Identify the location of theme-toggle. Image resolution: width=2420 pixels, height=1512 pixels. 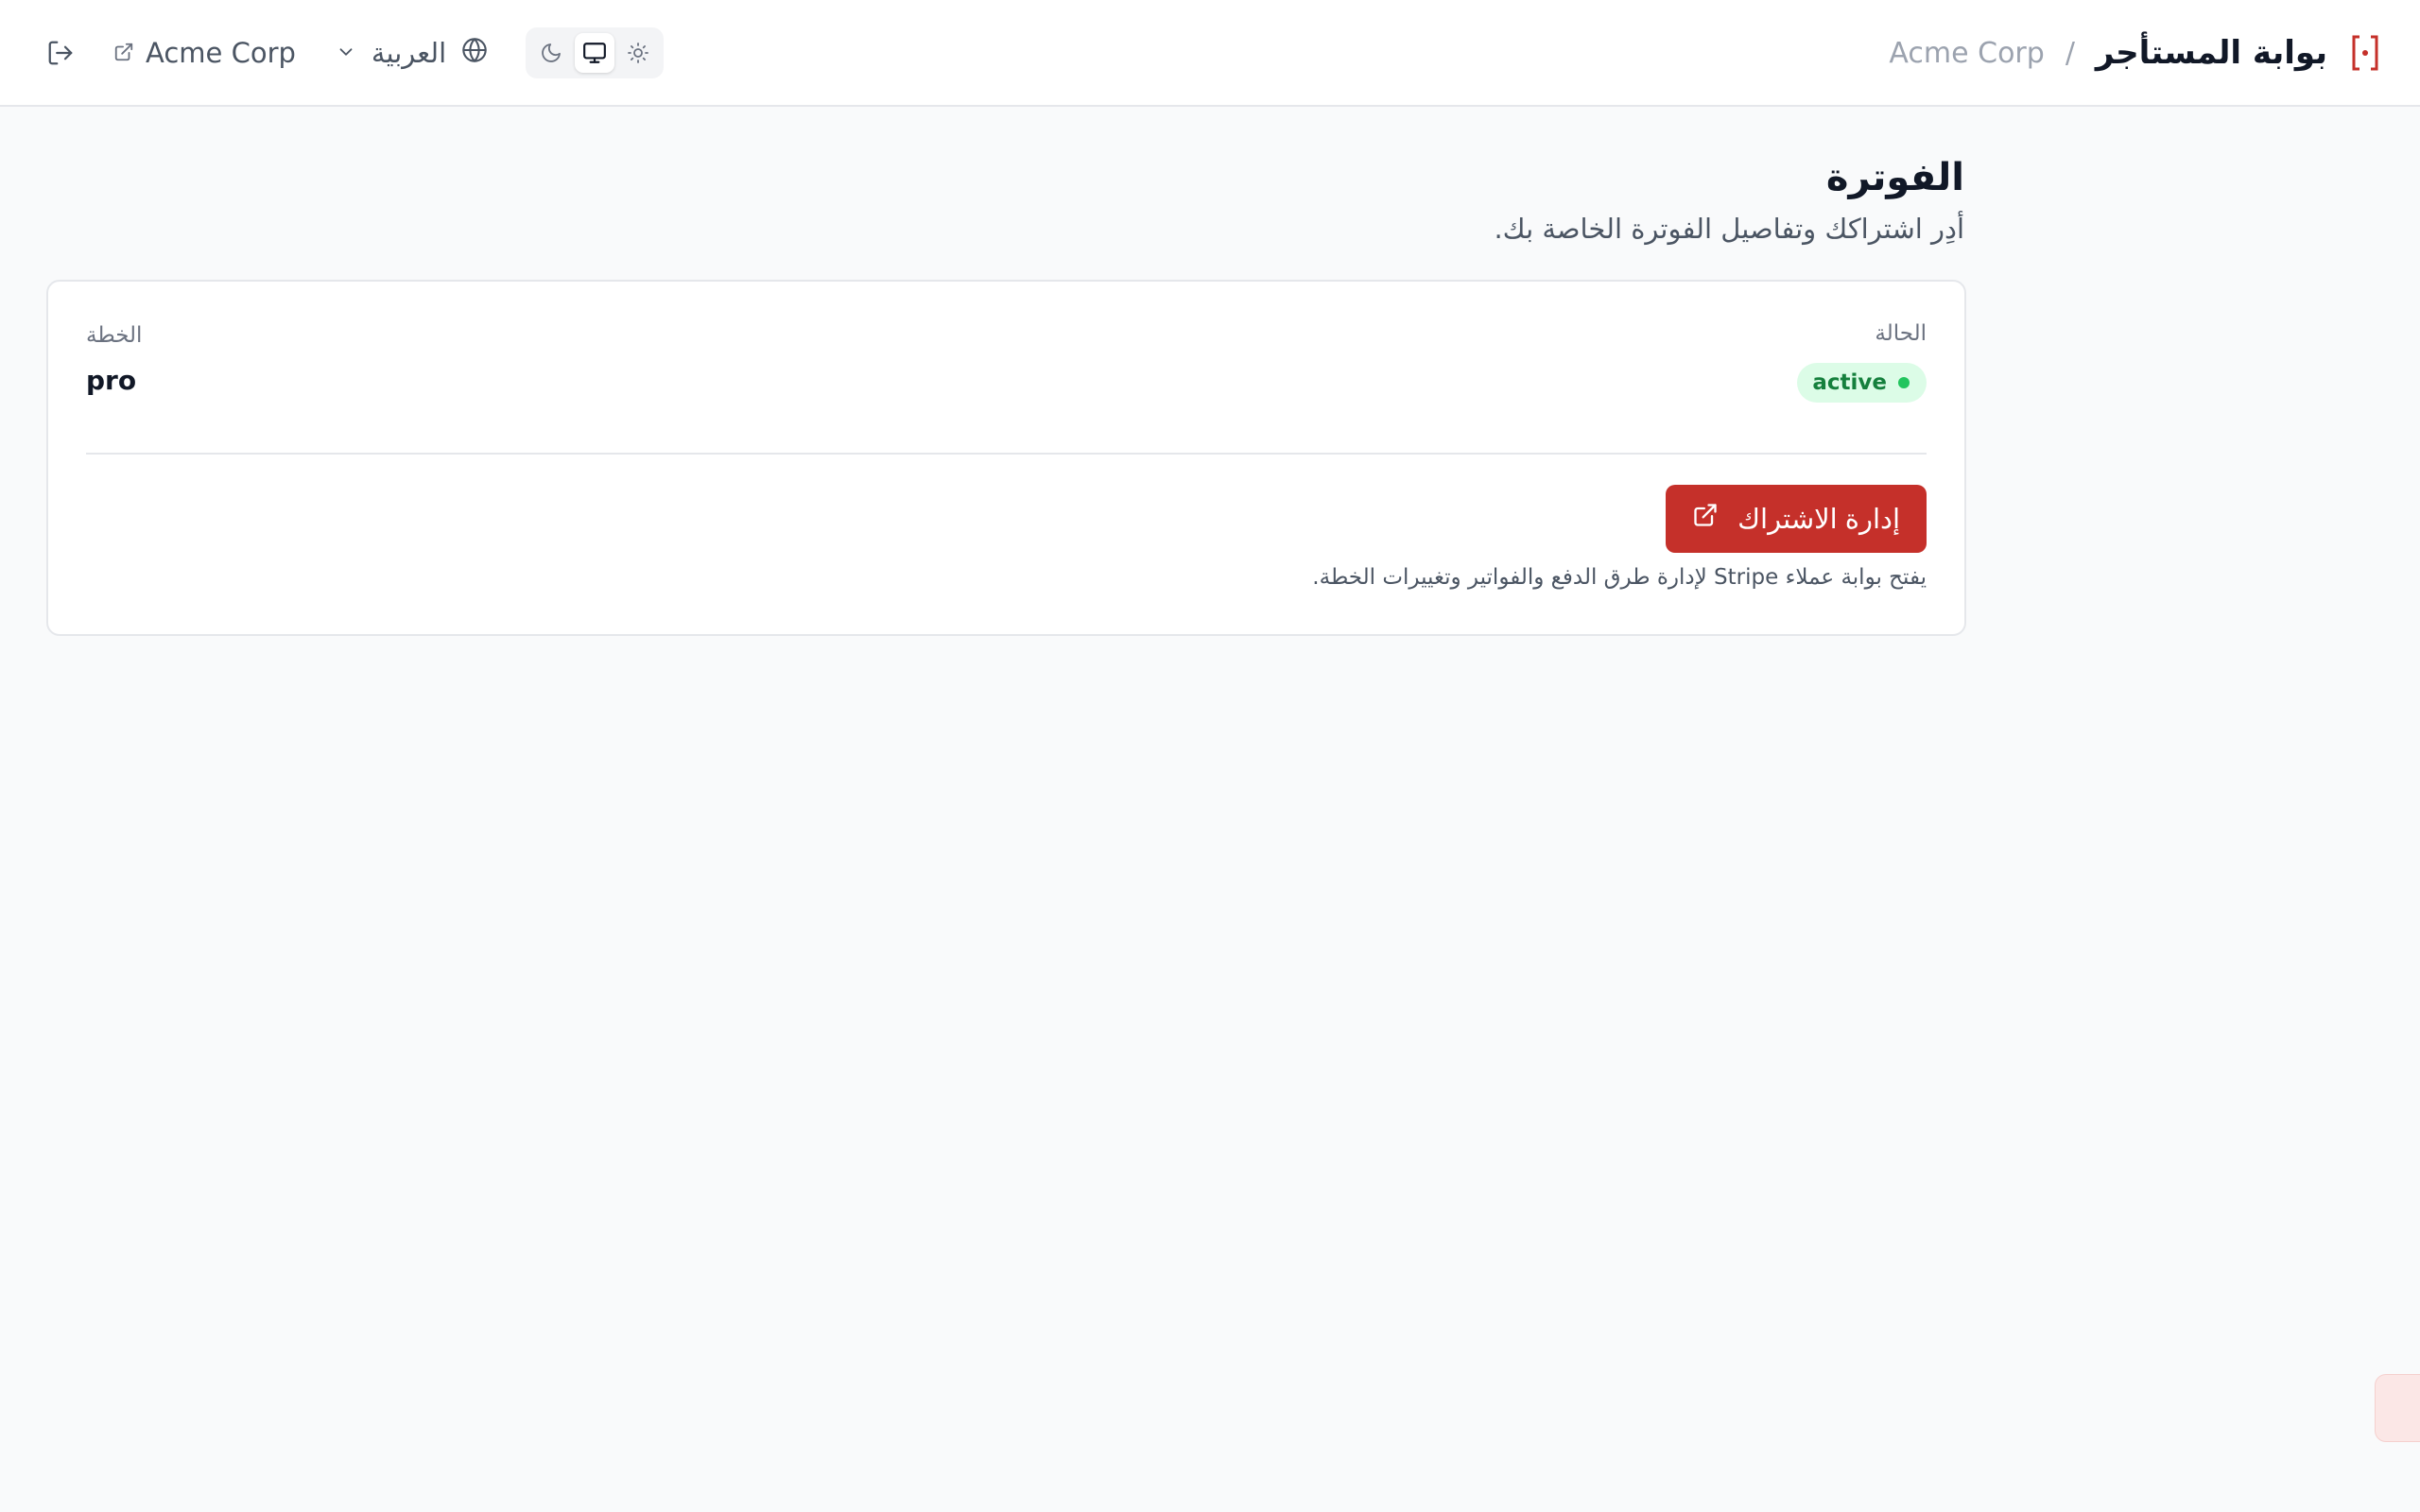
(595, 52).